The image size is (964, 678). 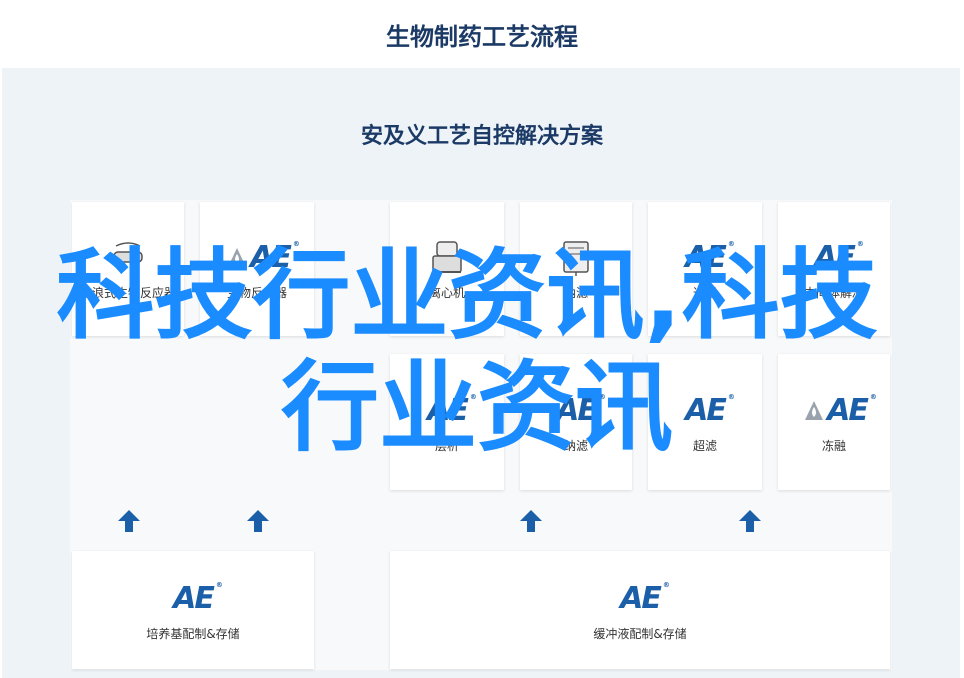 I want to click on card-ultrafiltration: AE ® 超滤, so click(x=705, y=422).